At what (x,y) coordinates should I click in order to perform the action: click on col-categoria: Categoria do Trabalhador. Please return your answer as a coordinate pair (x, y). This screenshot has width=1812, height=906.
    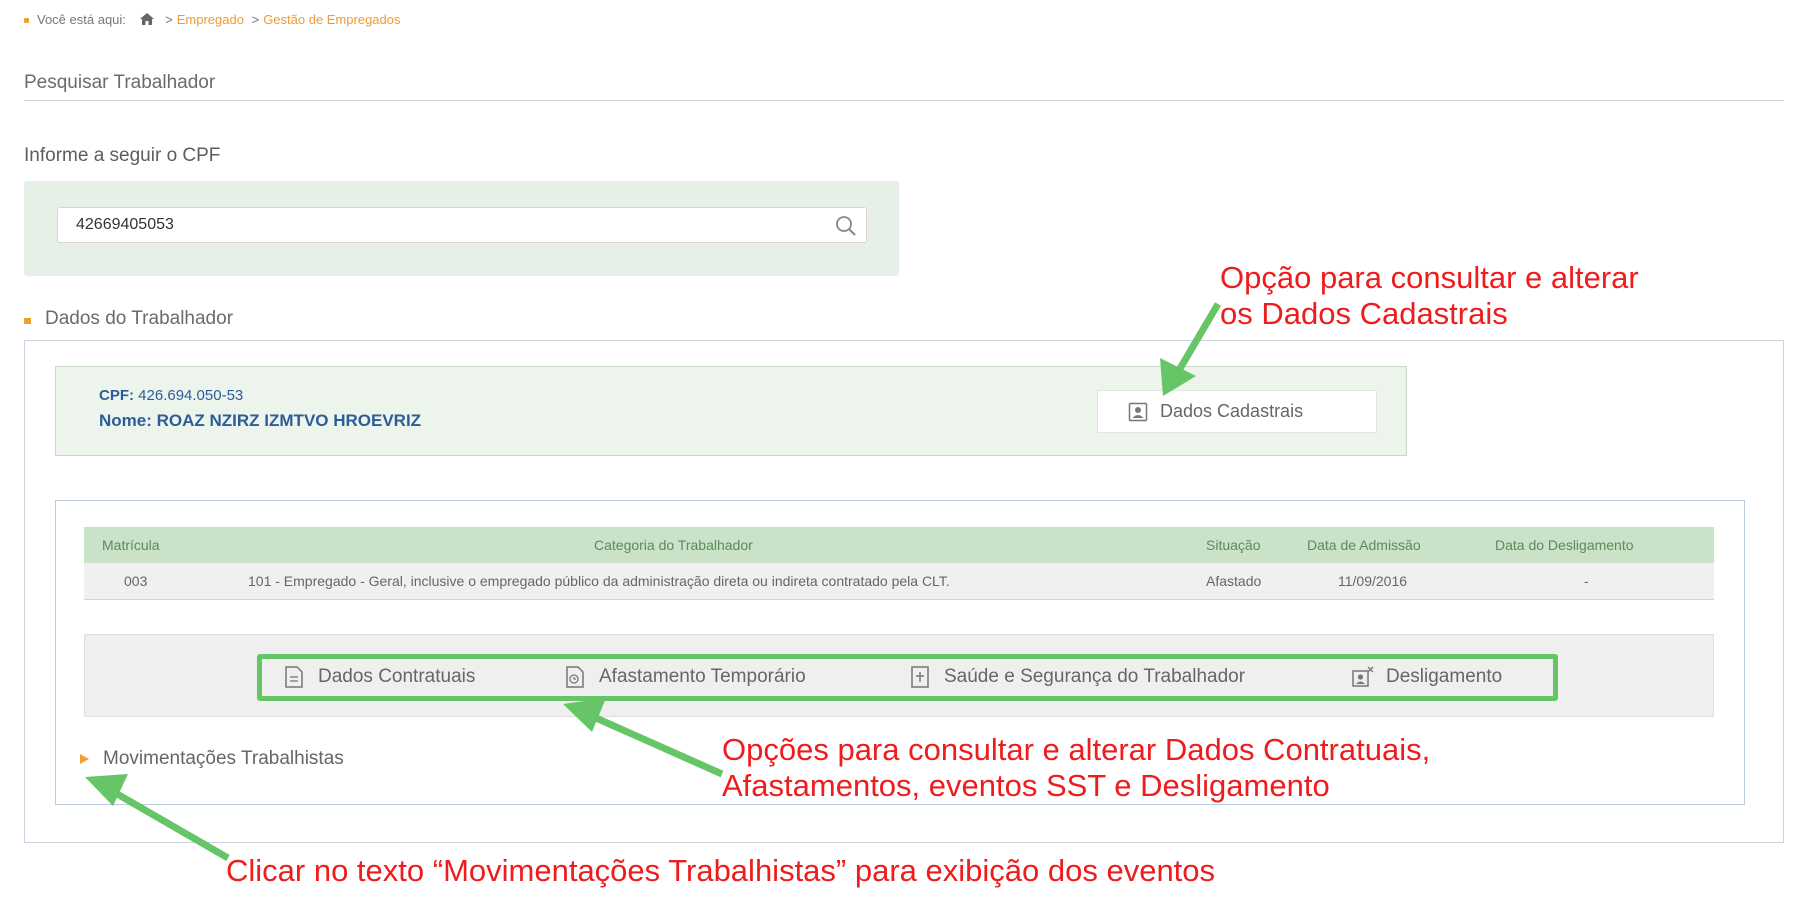
    Looking at the image, I should click on (673, 545).